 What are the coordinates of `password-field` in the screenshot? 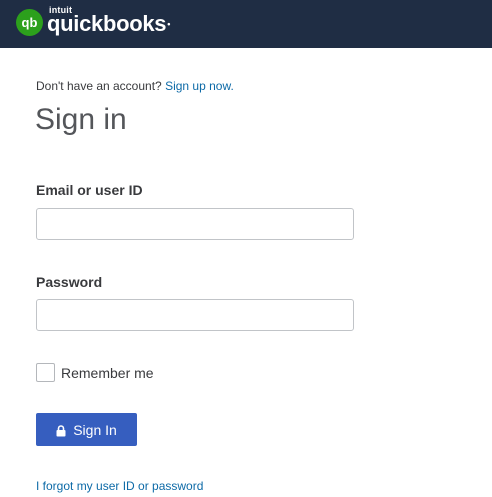 It's located at (195, 315).